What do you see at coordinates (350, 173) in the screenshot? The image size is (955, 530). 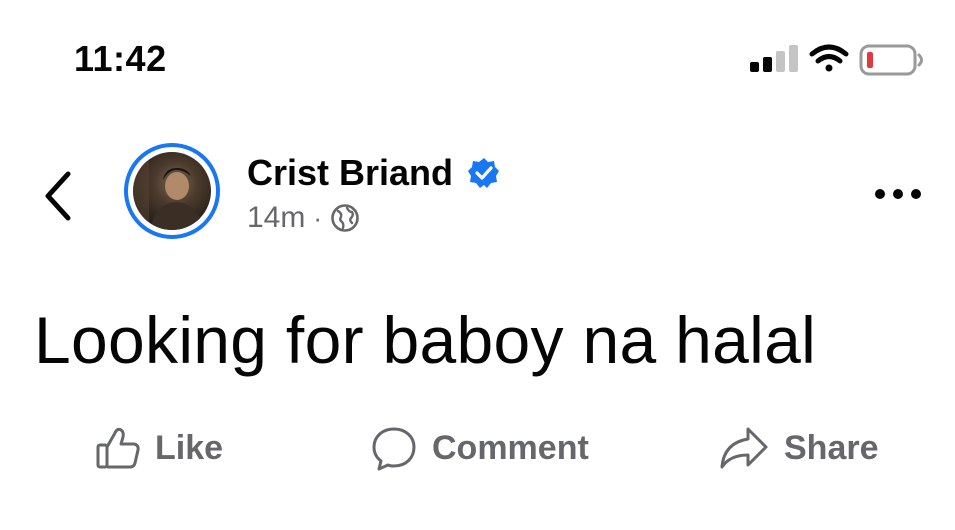 I see `author-name: Crist Briand` at bounding box center [350, 173].